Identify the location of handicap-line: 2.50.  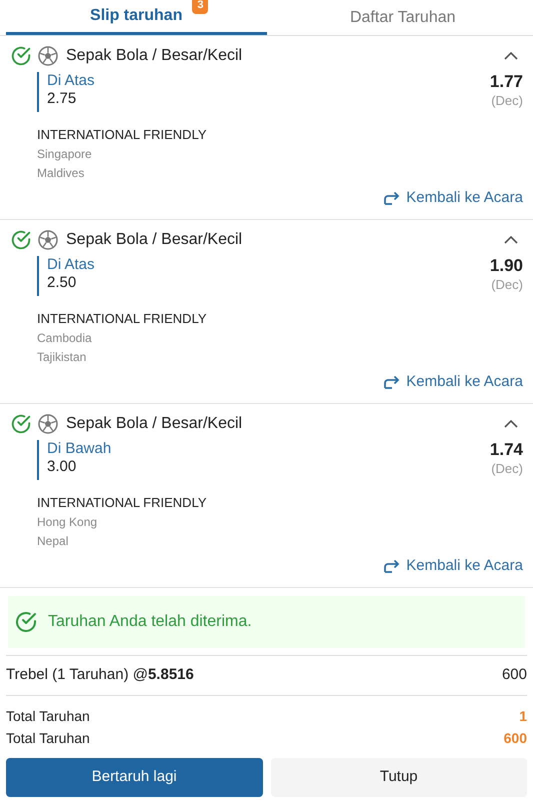
(62, 283).